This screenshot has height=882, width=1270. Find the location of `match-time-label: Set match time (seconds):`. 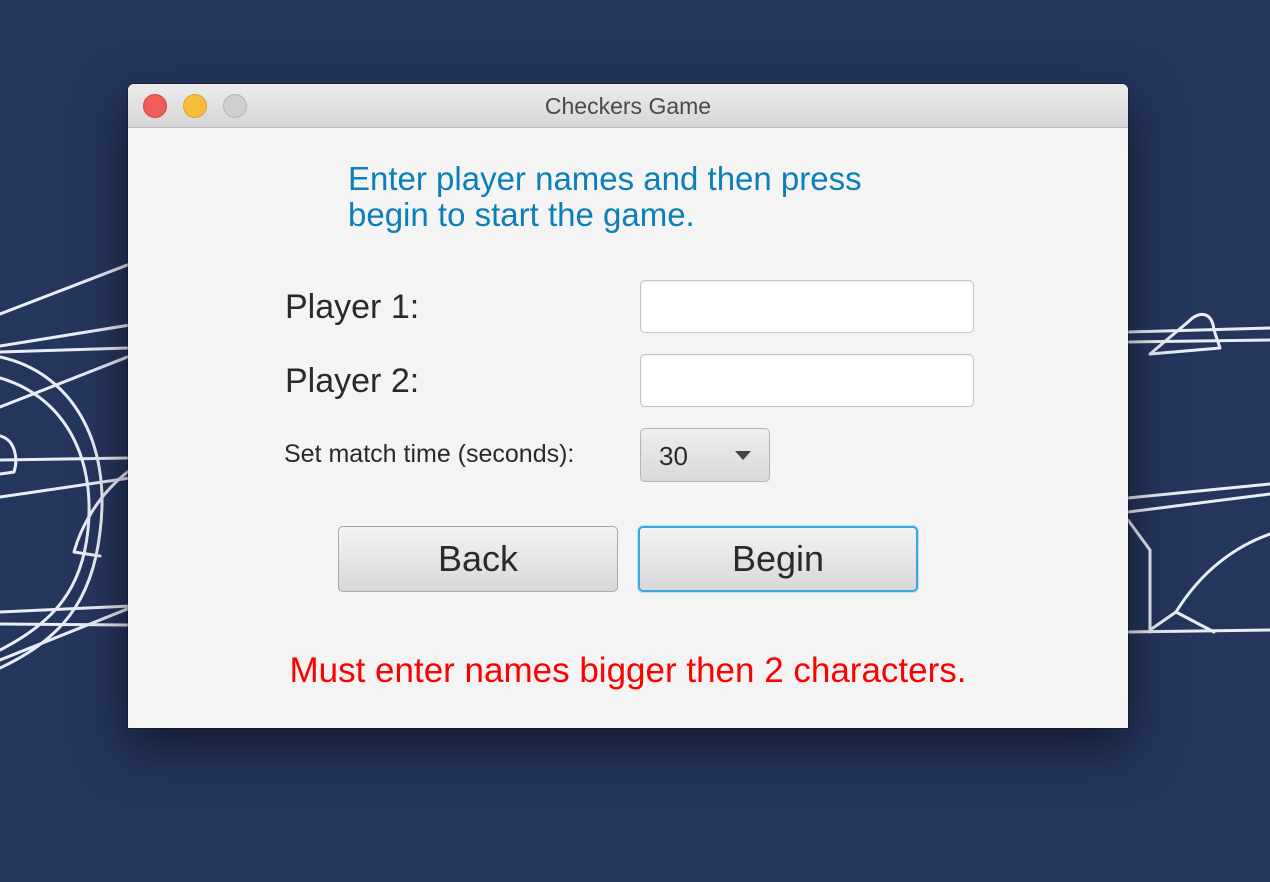

match-time-label: Set match time (seconds): is located at coordinates (429, 454).